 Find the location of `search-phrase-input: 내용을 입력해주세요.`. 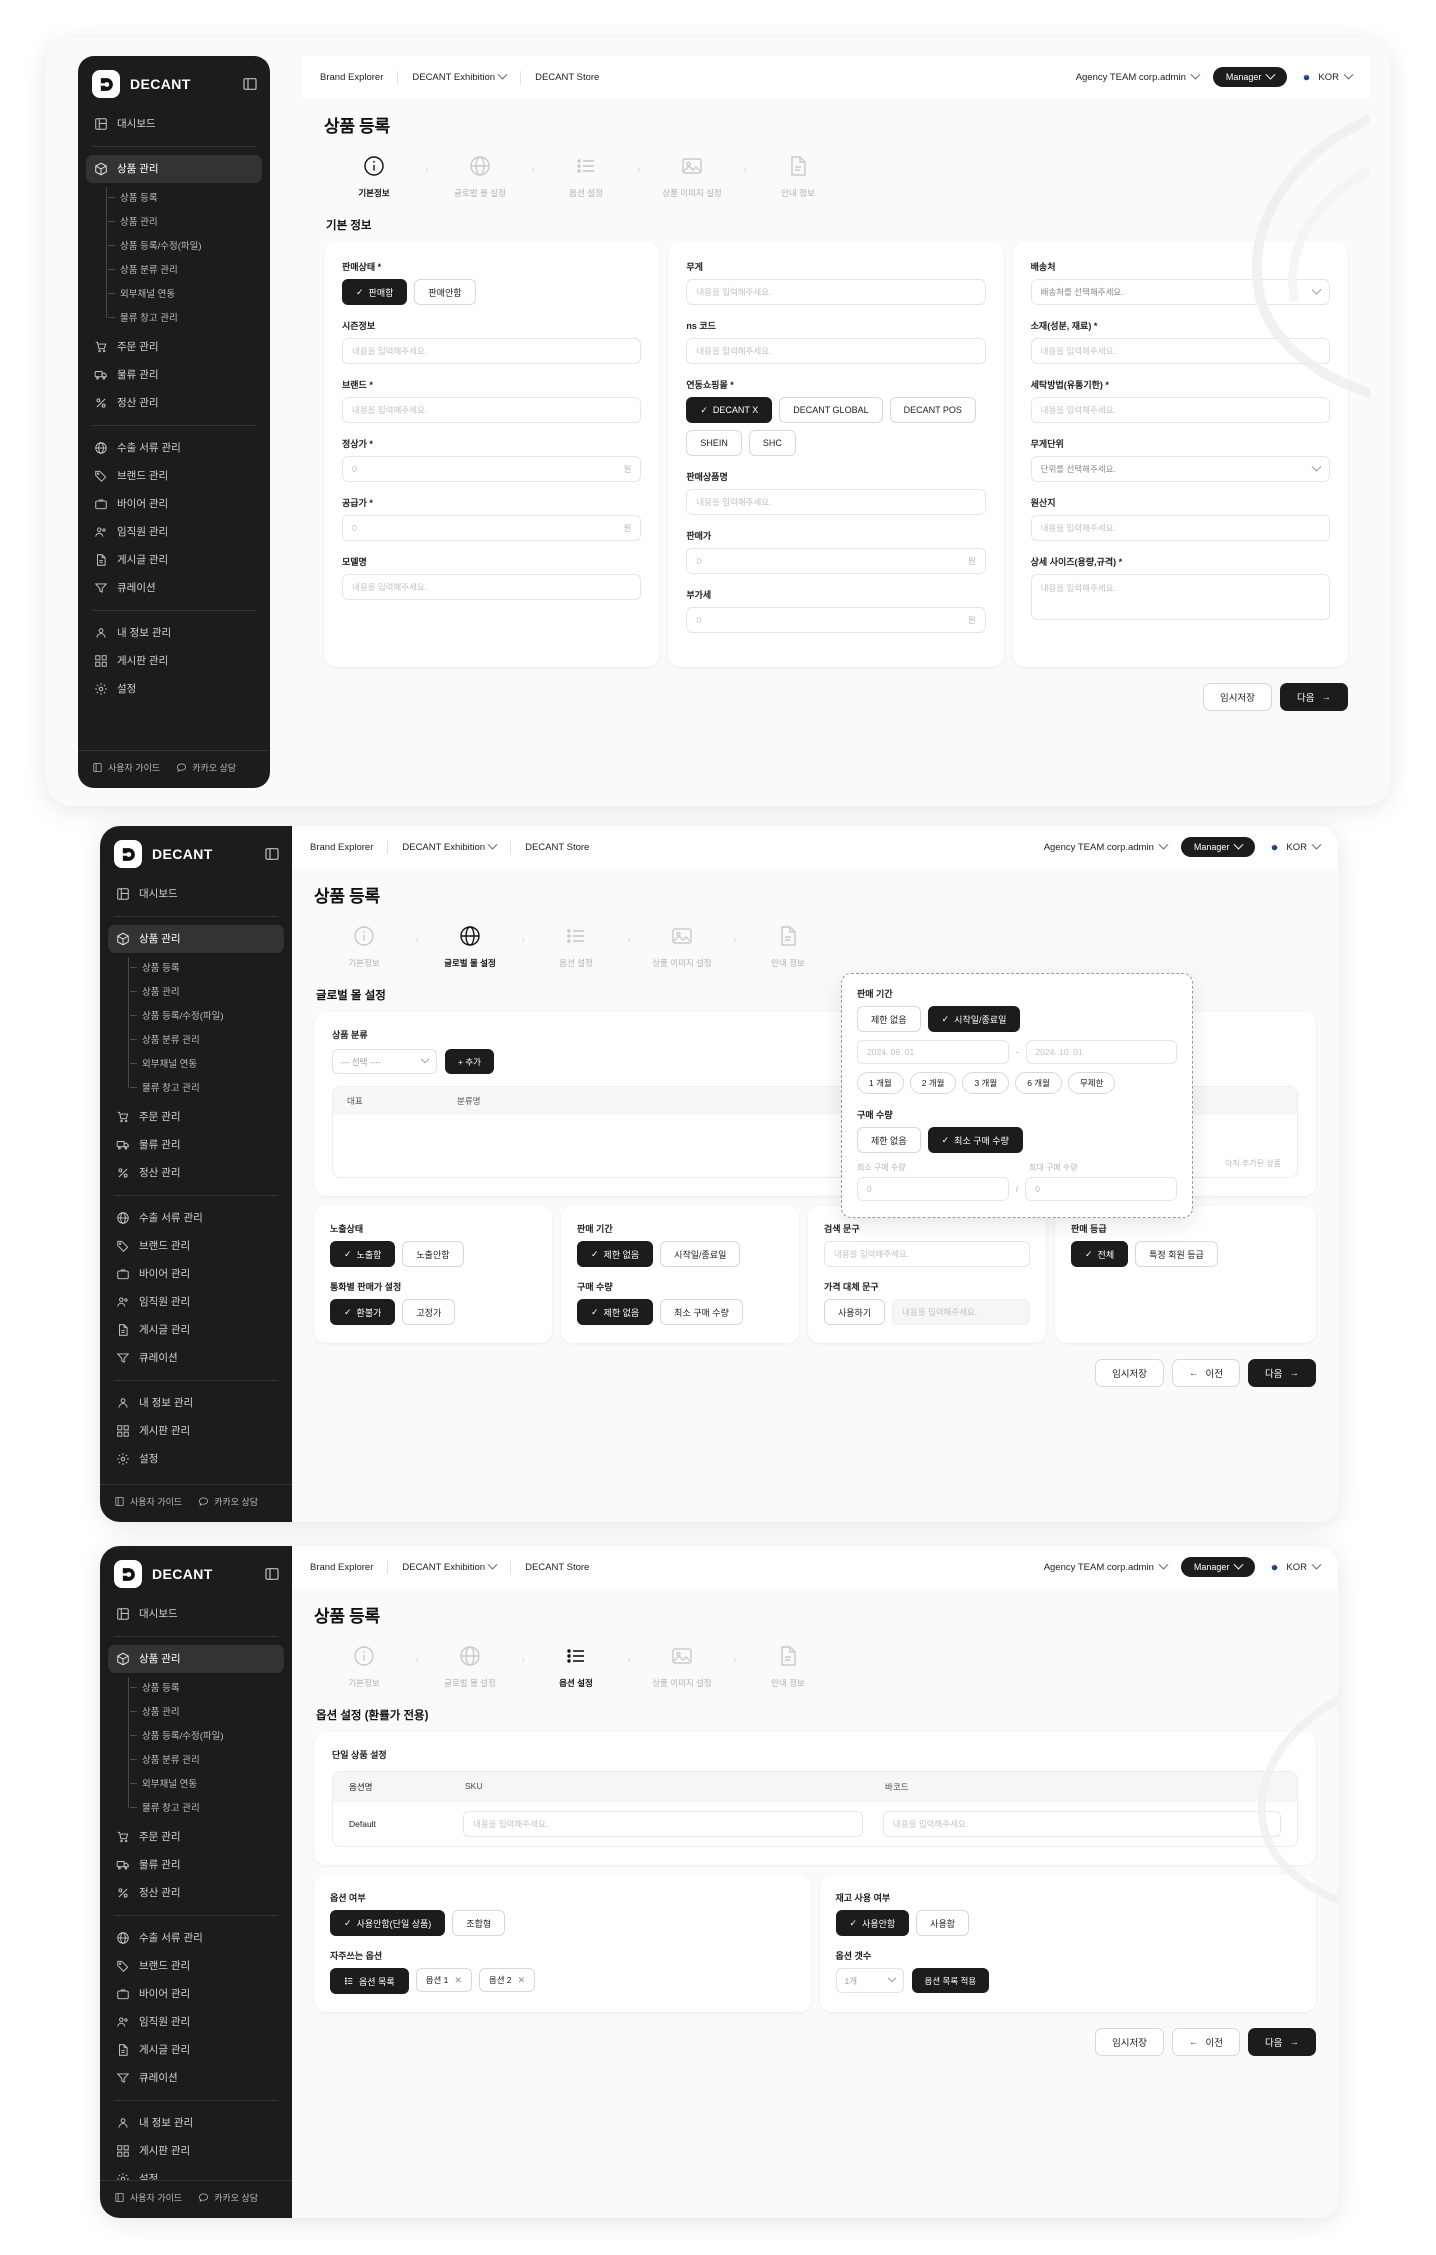

search-phrase-input: 내용을 입력해주세요. is located at coordinates (927, 1254).